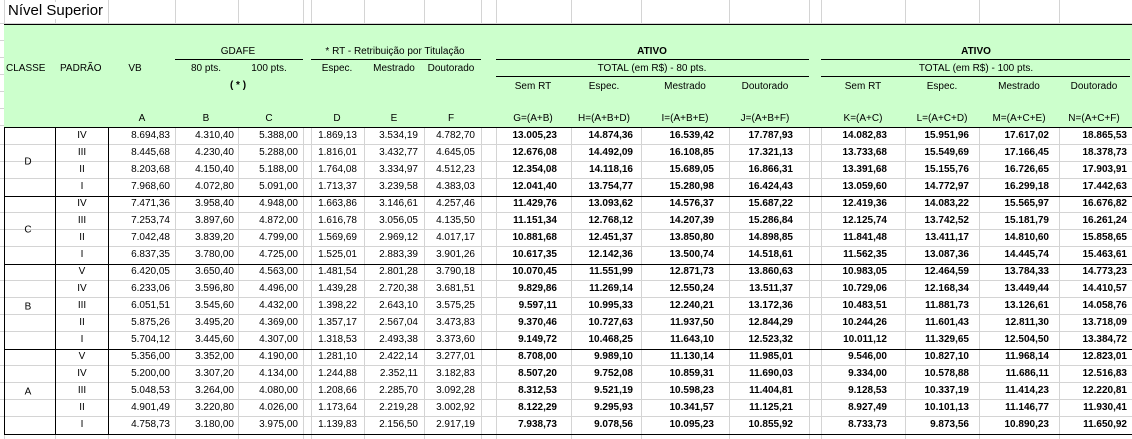 The image size is (1132, 439). Describe the element at coordinates (947, 169) in the screenshot. I see `value-cell: 15.155,76` at that location.